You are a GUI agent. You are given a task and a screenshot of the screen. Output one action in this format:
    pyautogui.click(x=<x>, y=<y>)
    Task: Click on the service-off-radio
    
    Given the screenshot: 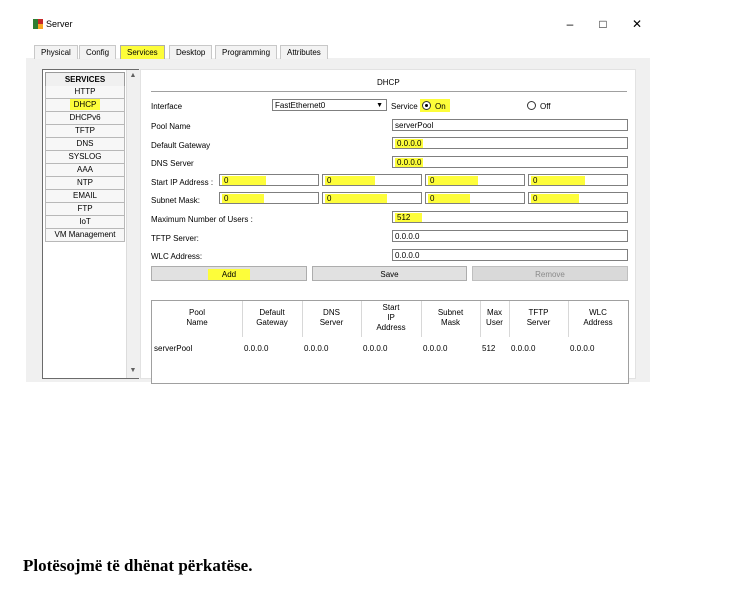 What is the action you would take?
    pyautogui.click(x=531, y=105)
    